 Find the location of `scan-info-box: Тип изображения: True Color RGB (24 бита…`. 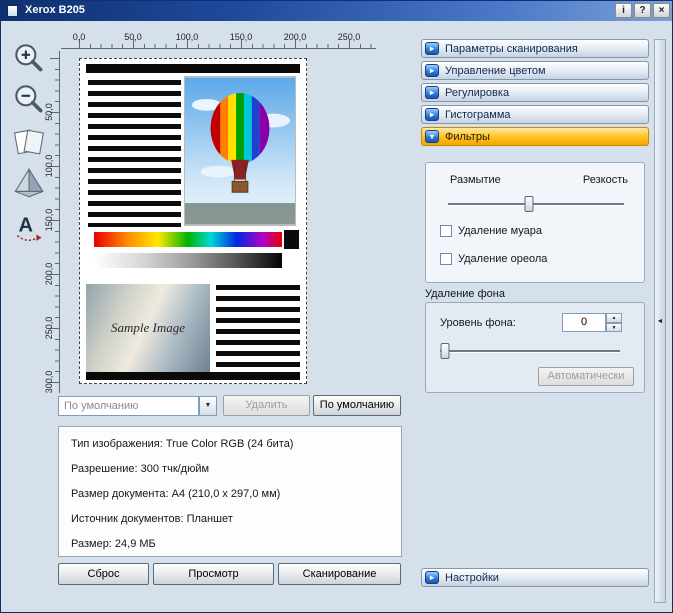

scan-info-box: Тип изображения: True Color RGB (24 бита… is located at coordinates (230, 491).